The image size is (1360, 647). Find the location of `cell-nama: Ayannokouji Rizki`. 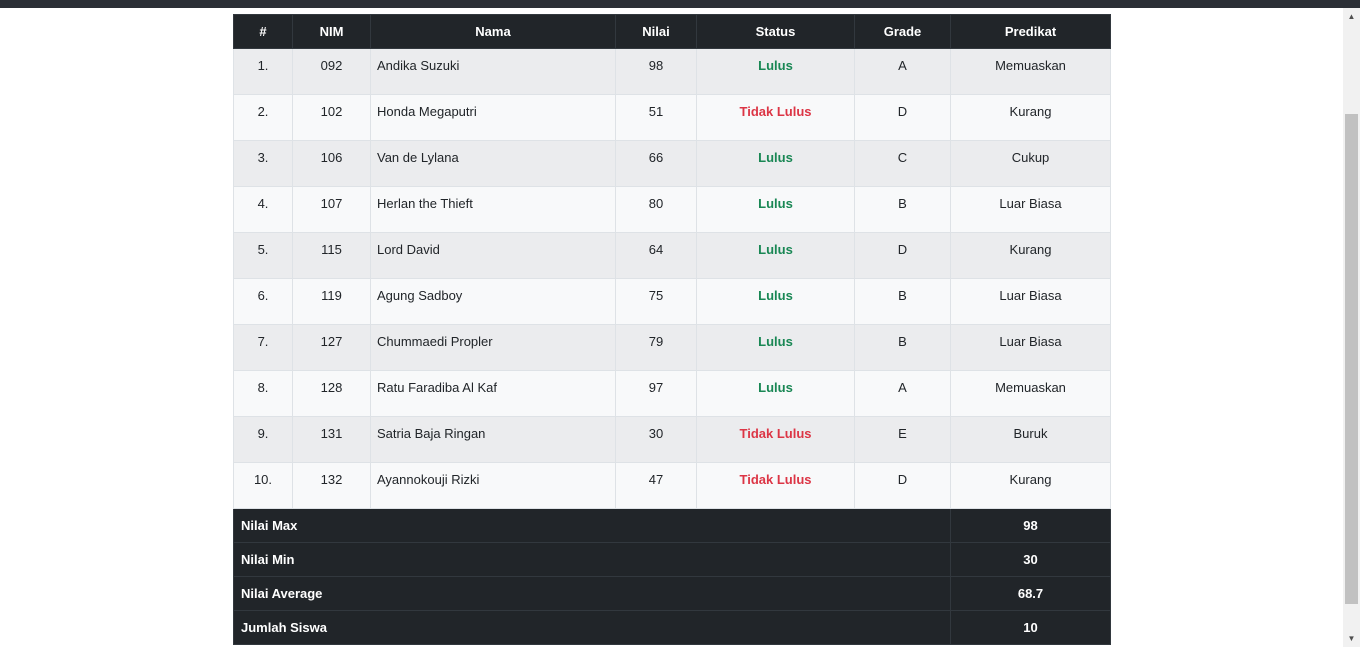

cell-nama: Ayannokouji Rizki is located at coordinates (493, 485).